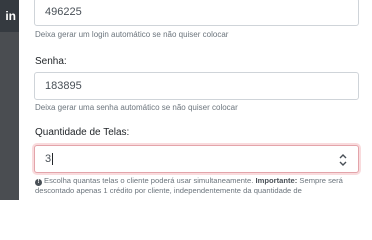 This screenshot has width=372, height=240. What do you see at coordinates (196, 159) in the screenshot?
I see `quantidade-telas-input: 3` at bounding box center [196, 159].